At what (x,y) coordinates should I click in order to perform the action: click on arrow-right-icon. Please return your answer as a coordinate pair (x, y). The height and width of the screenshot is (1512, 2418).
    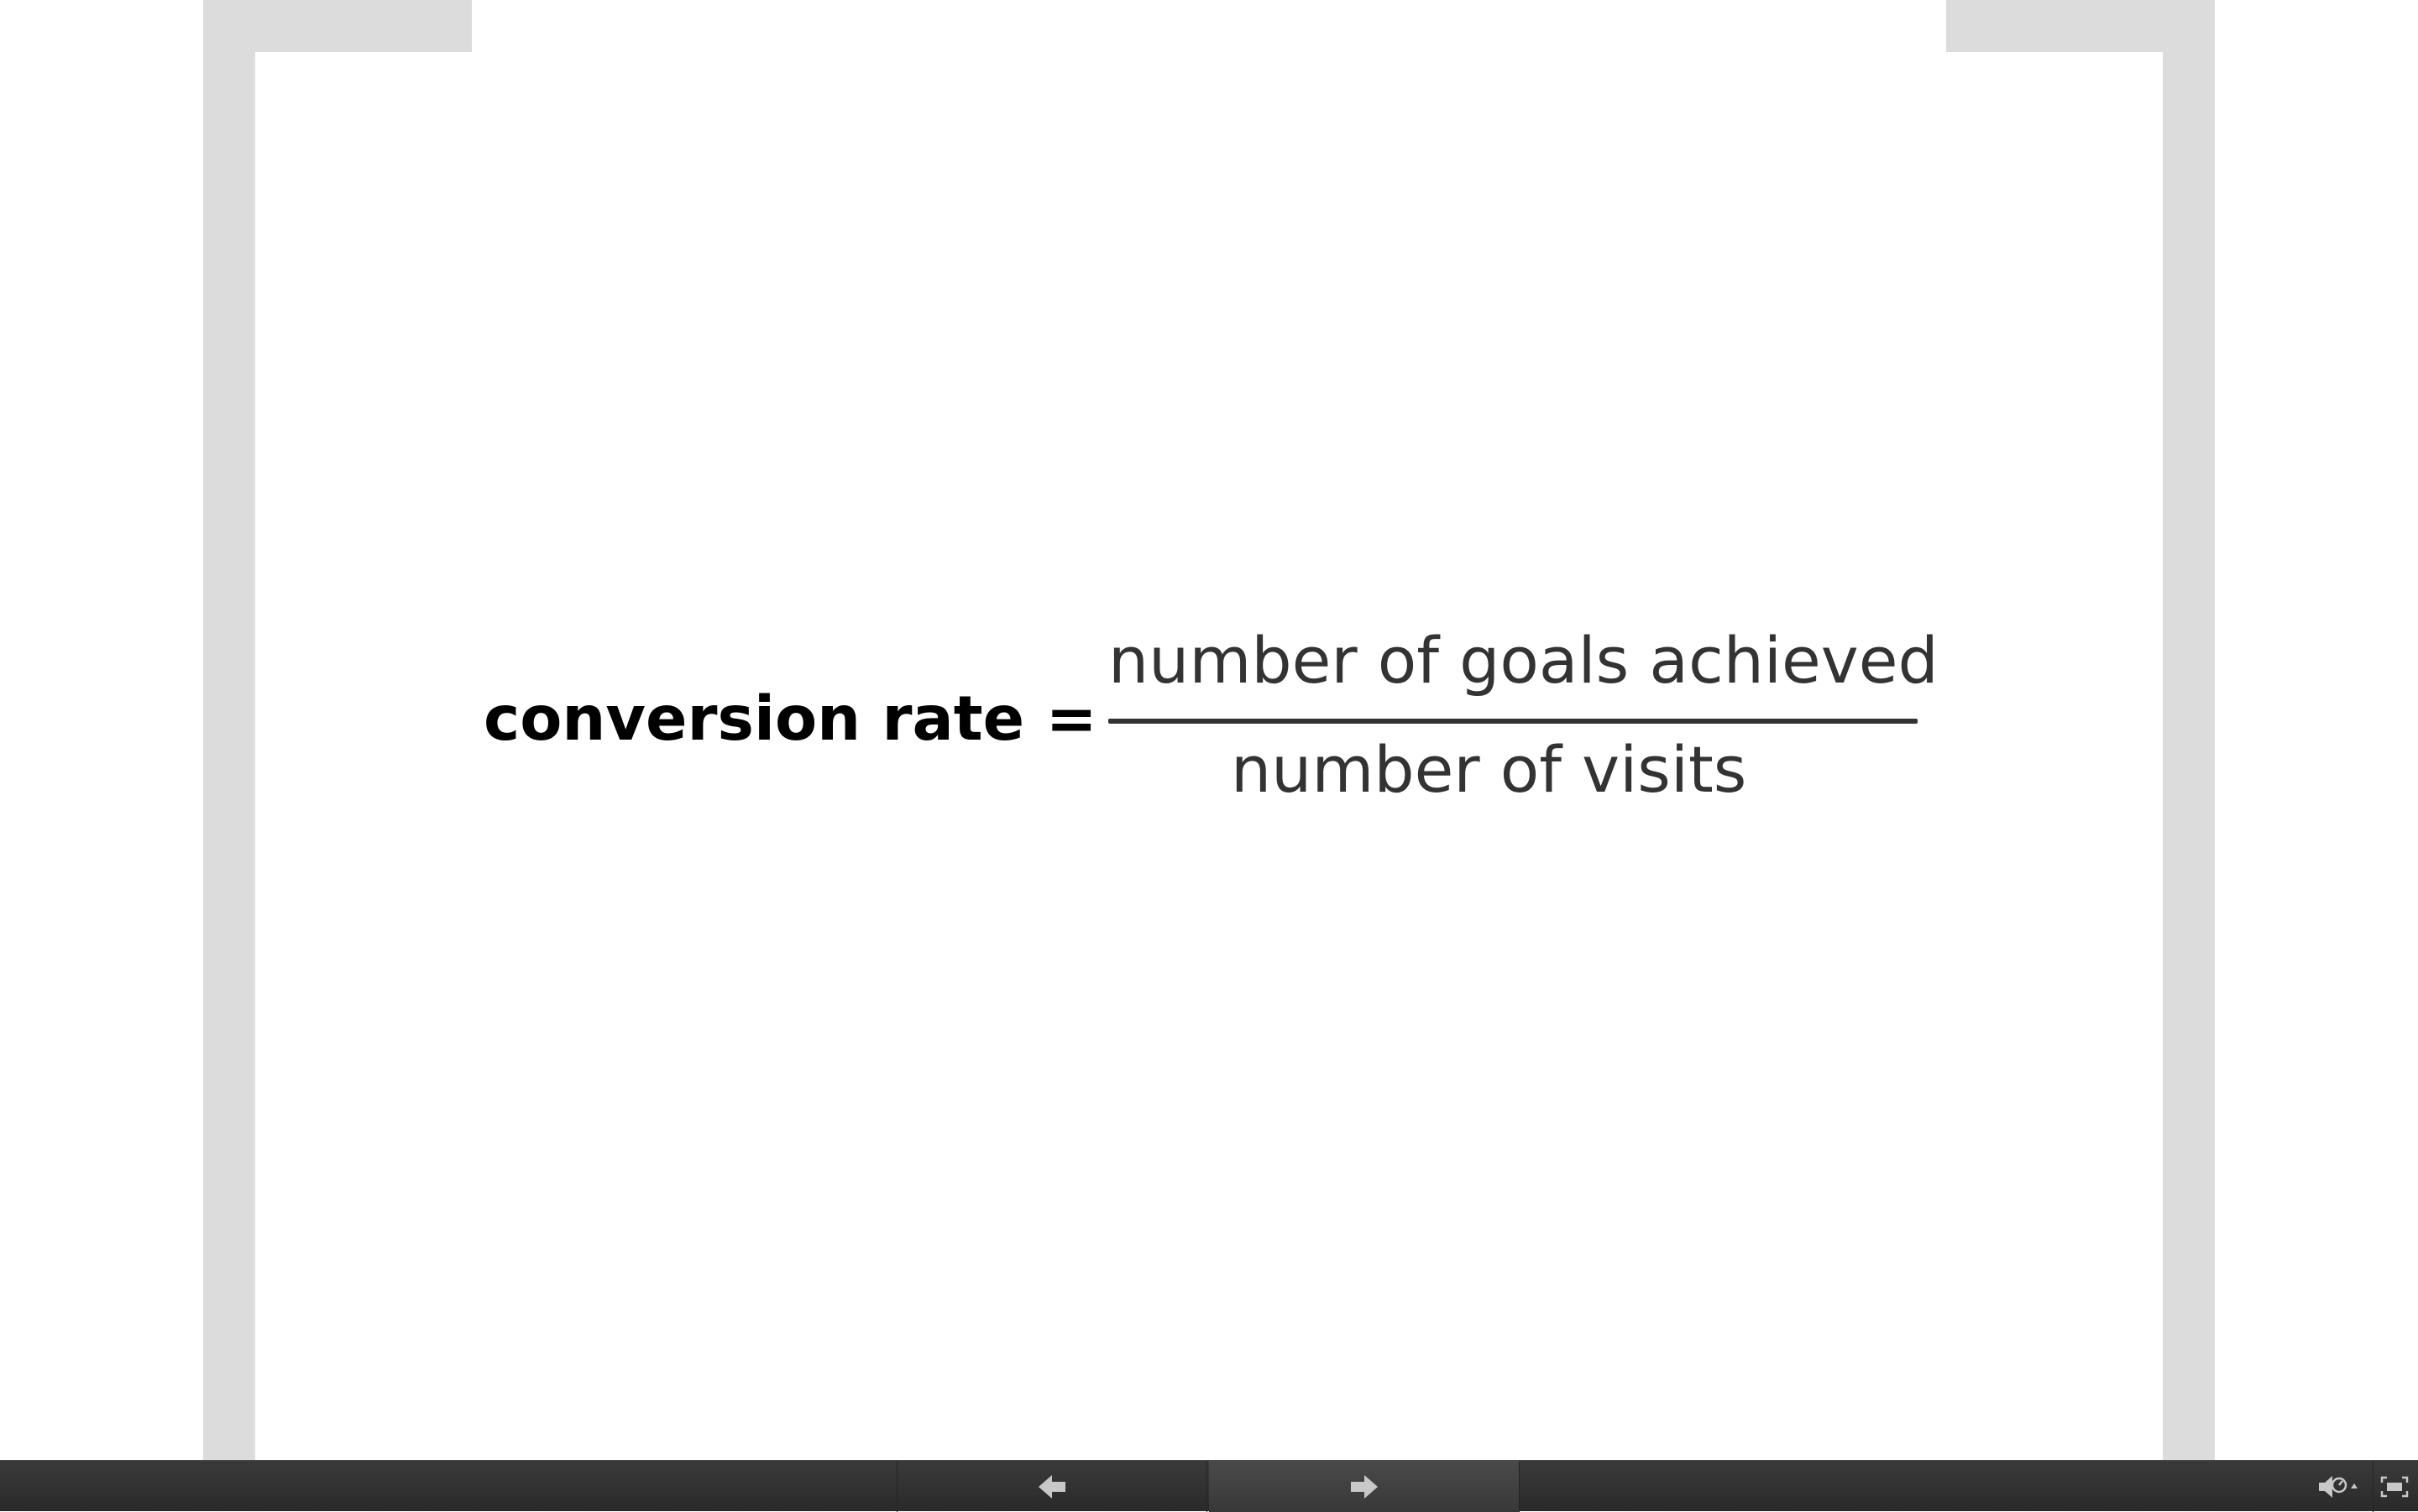
    Looking at the image, I should click on (1364, 1486).